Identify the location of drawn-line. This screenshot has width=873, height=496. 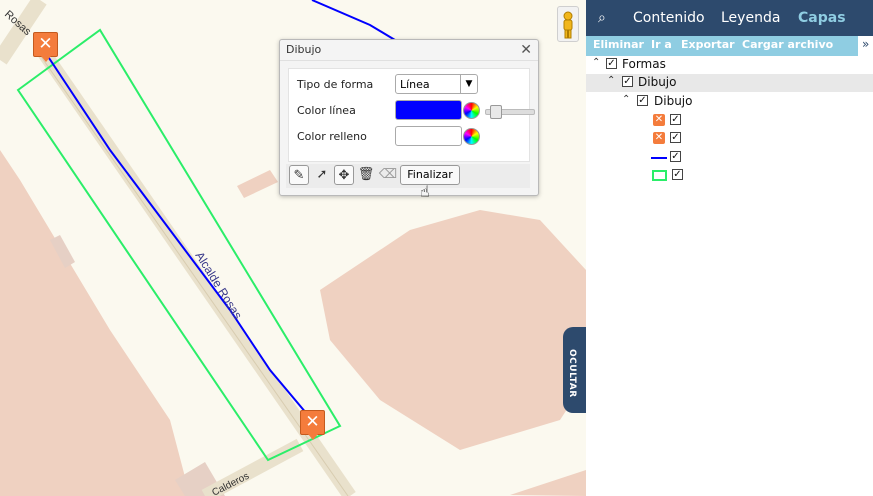
(353, 20).